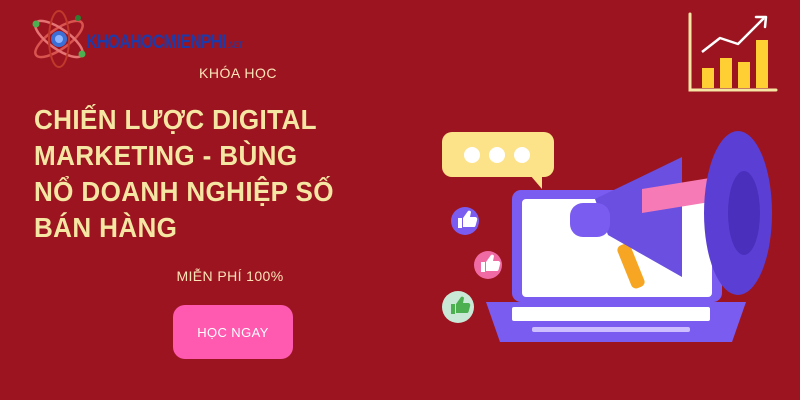 This screenshot has height=400, width=800. I want to click on logo-wordmark: KHOAHOCMIENPHI .NET, so click(164, 43).